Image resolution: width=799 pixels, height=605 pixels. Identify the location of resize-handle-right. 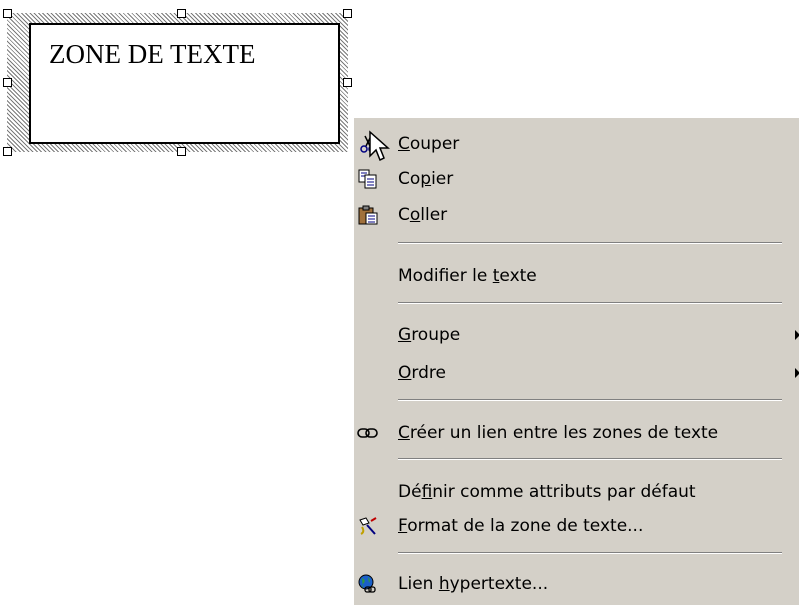
(347, 82).